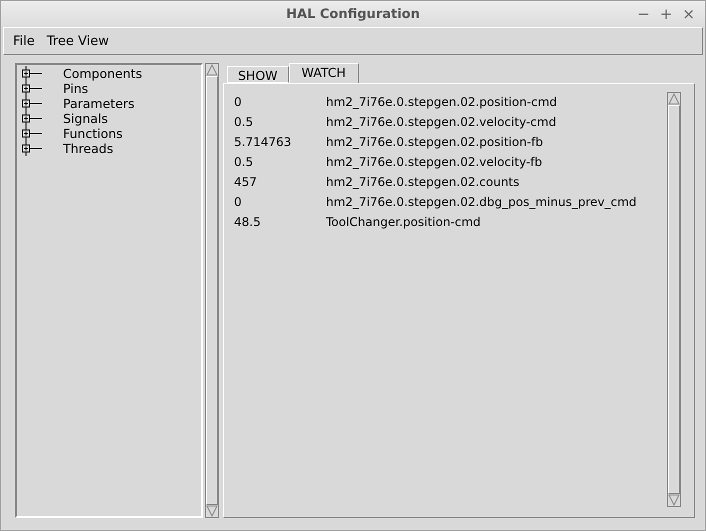 The width and height of the screenshot is (706, 531). I want to click on tree-item: Threads, so click(88, 148).